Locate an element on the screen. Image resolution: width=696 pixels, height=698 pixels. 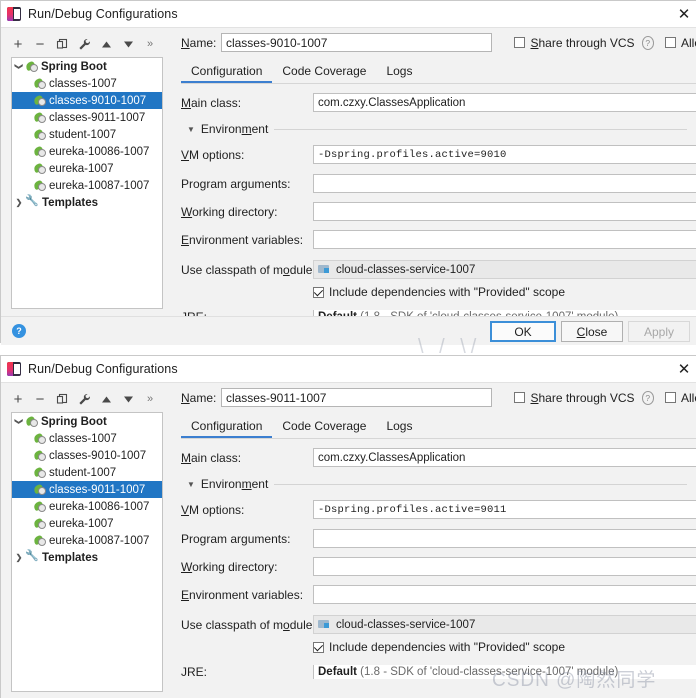
vm-options-input: -Dspring.profiles.active=9011 is located at coordinates (504, 509).